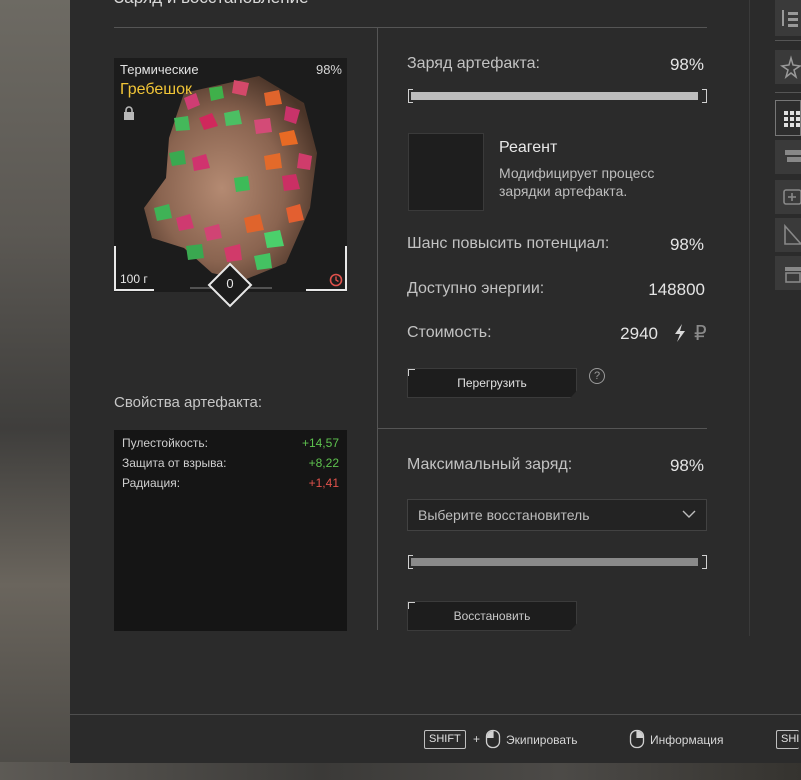 Image resolution: width=801 pixels, height=780 pixels. Describe the element at coordinates (129, 113) in the screenshot. I see `lock-icon` at that location.